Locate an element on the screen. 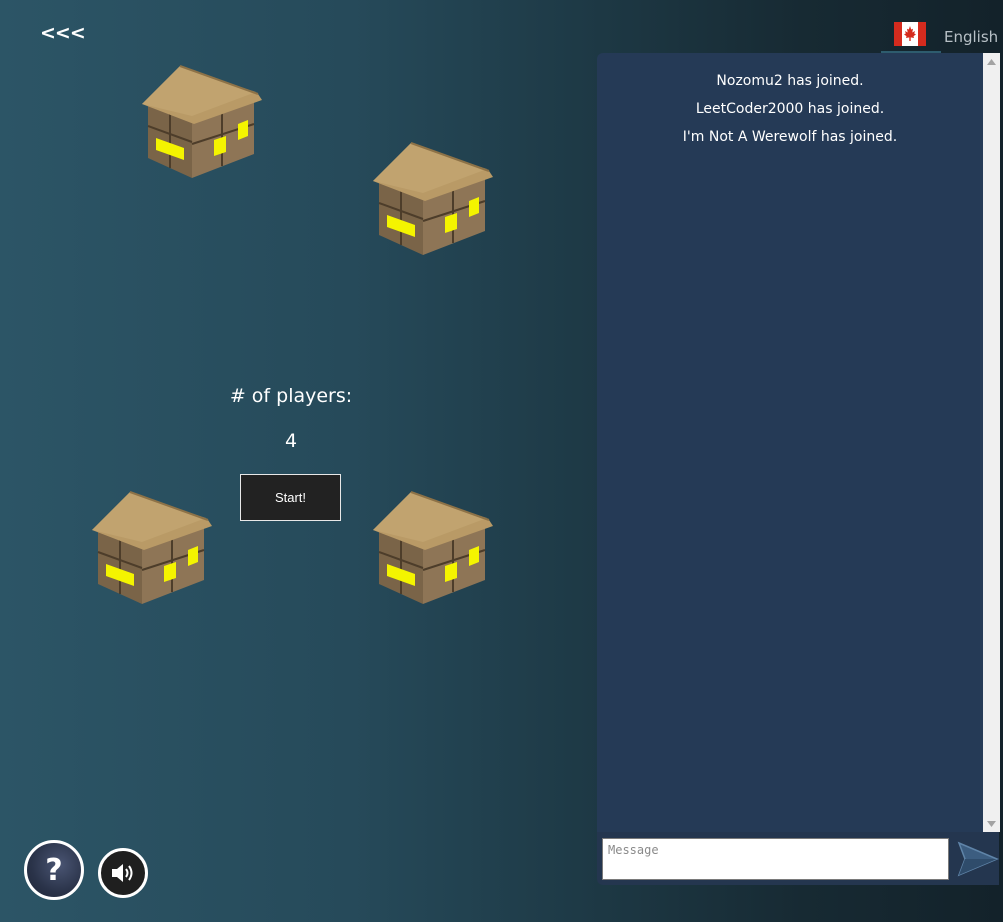 This screenshot has height=922, width=1003. canada-flag-icon is located at coordinates (910, 34).